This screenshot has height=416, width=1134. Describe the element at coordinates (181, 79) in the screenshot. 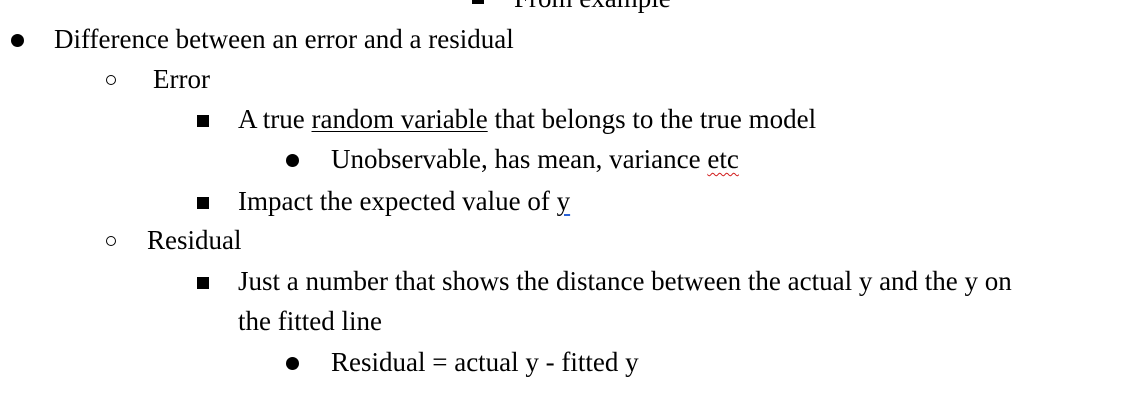

I see `list-item-text: Error` at that location.